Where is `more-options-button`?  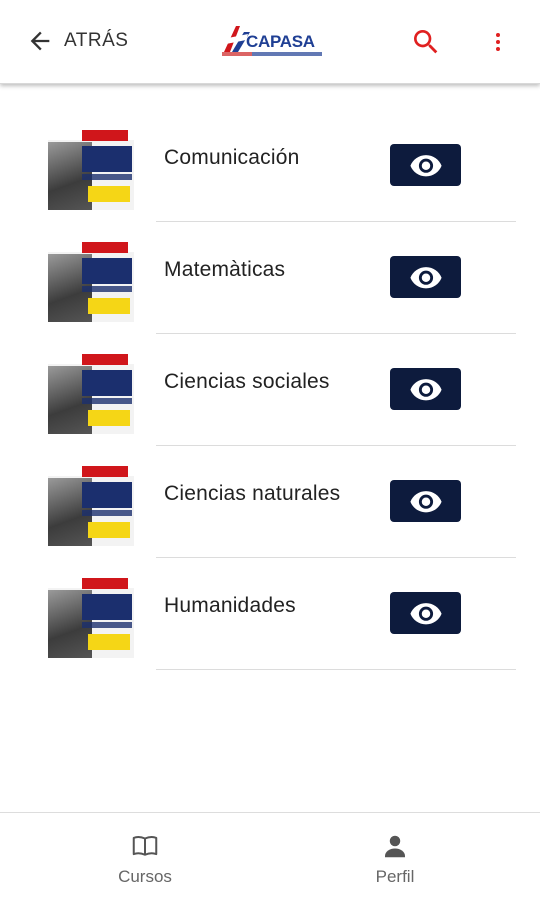 more-options-button is located at coordinates (498, 42).